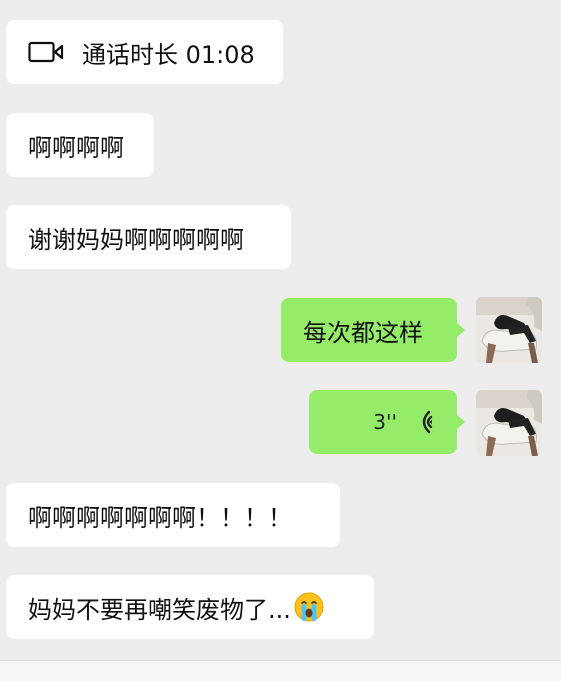  I want to click on message-text: 啊啊啊啊, so click(76, 147).